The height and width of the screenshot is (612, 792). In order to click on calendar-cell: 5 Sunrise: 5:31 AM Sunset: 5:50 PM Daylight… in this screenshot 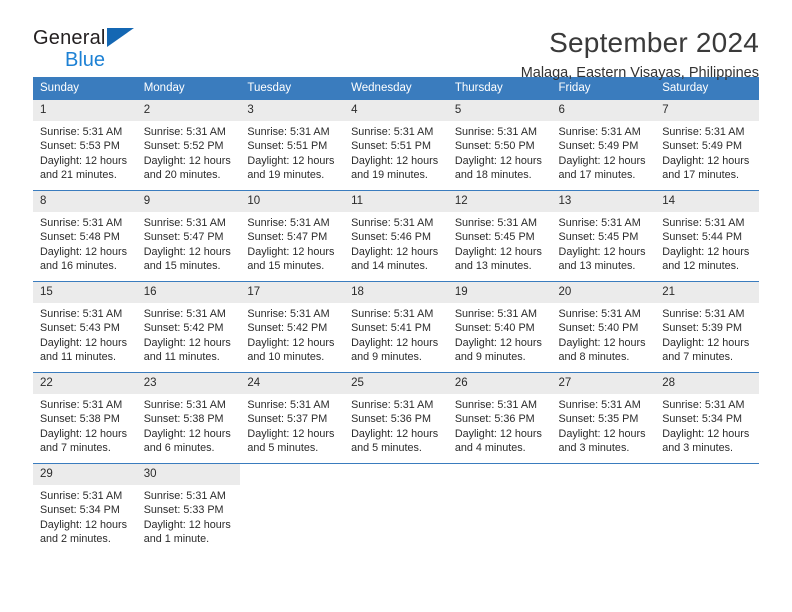, I will do `click(499, 145)`.